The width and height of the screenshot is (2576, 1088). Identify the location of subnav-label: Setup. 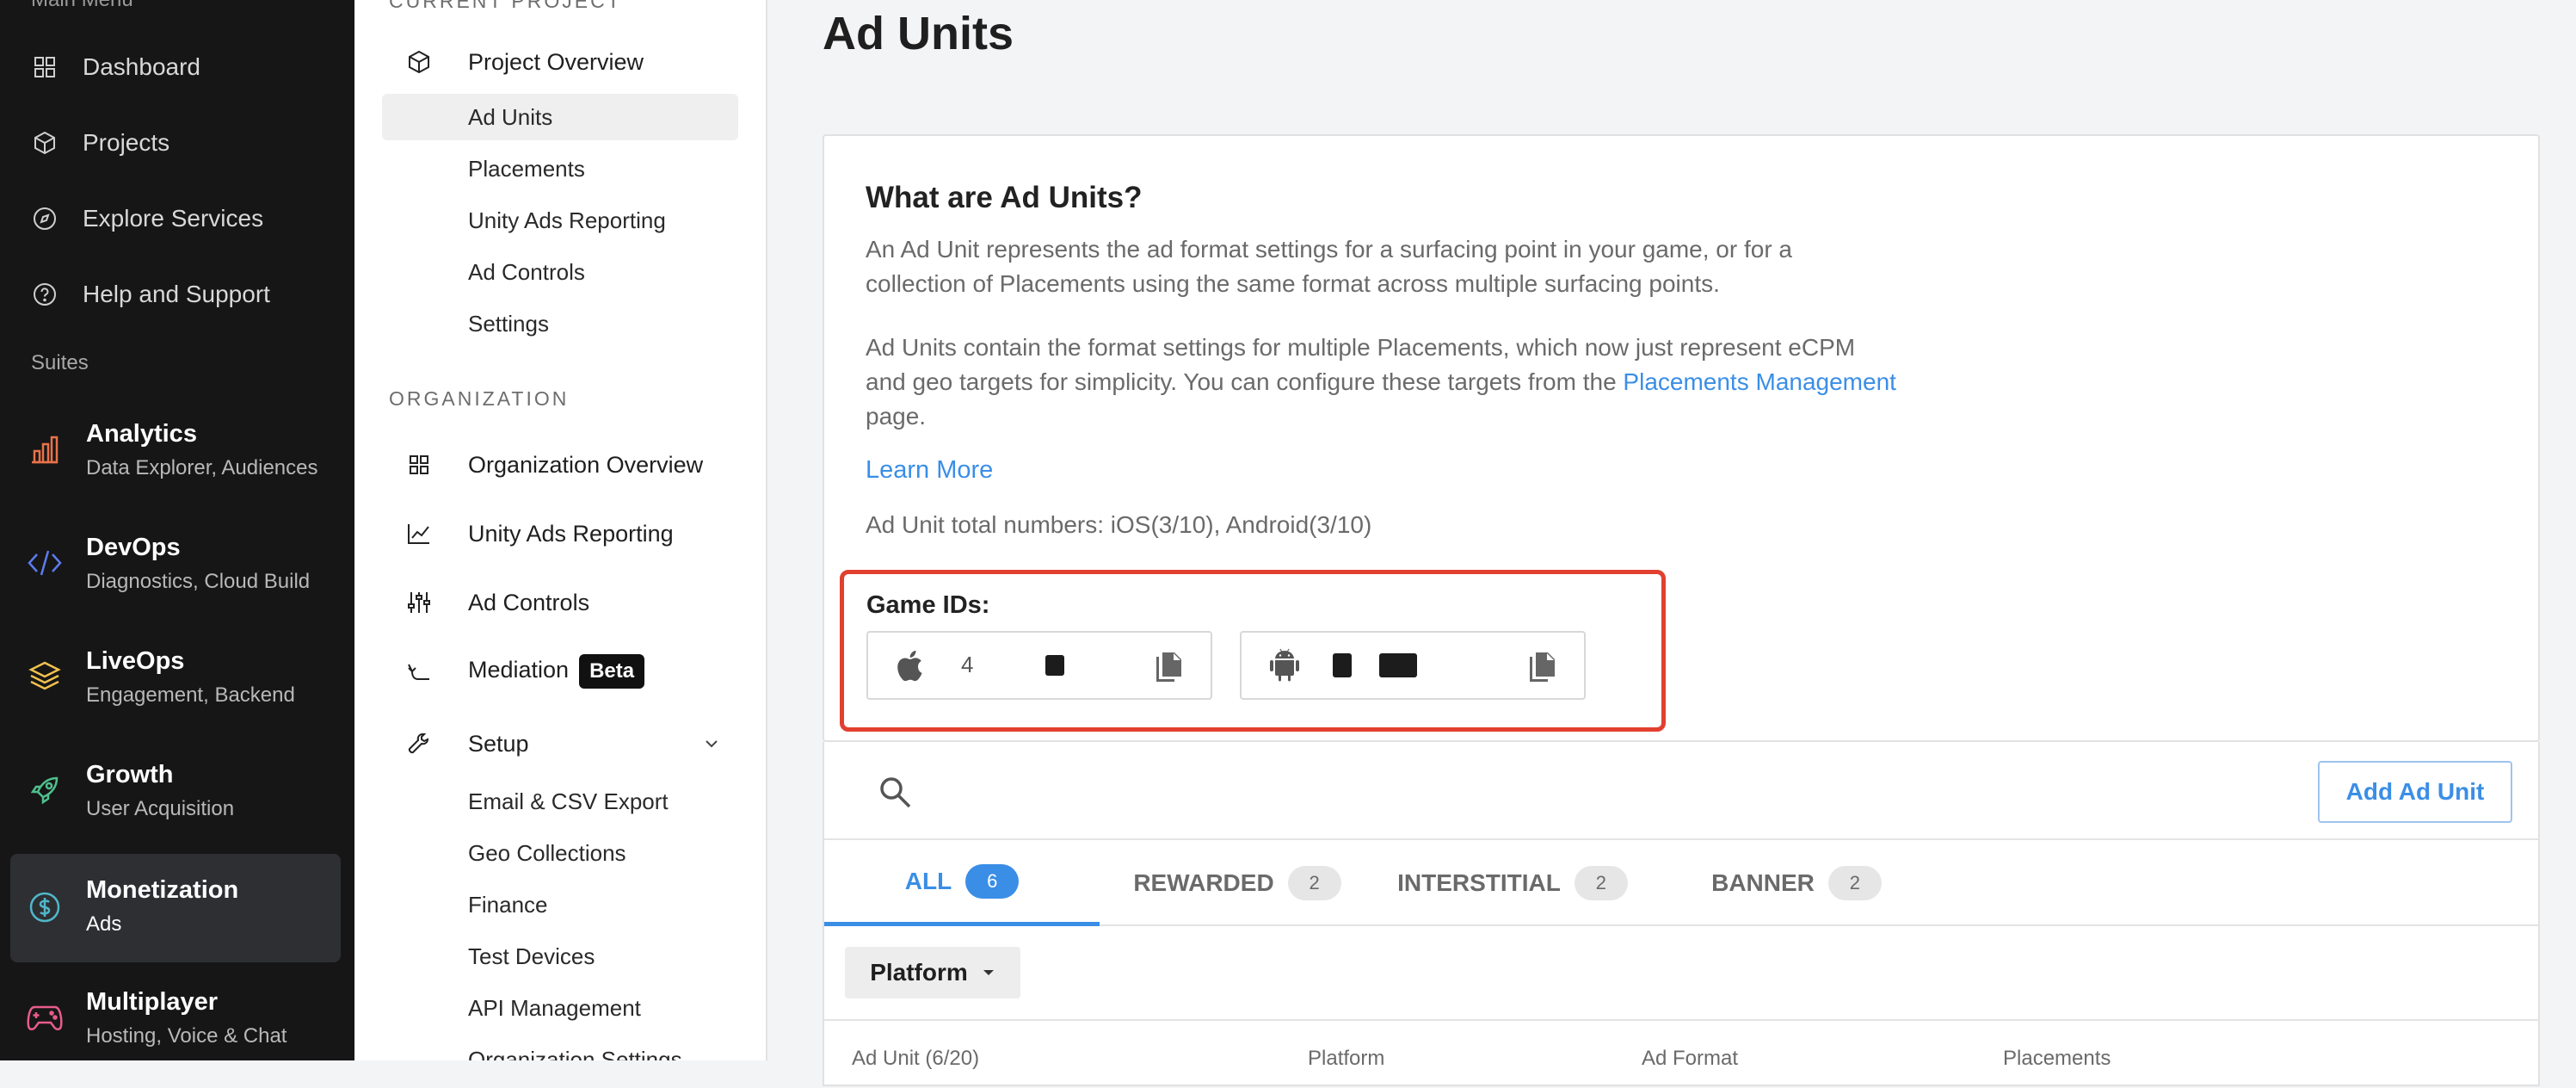
(499, 744).